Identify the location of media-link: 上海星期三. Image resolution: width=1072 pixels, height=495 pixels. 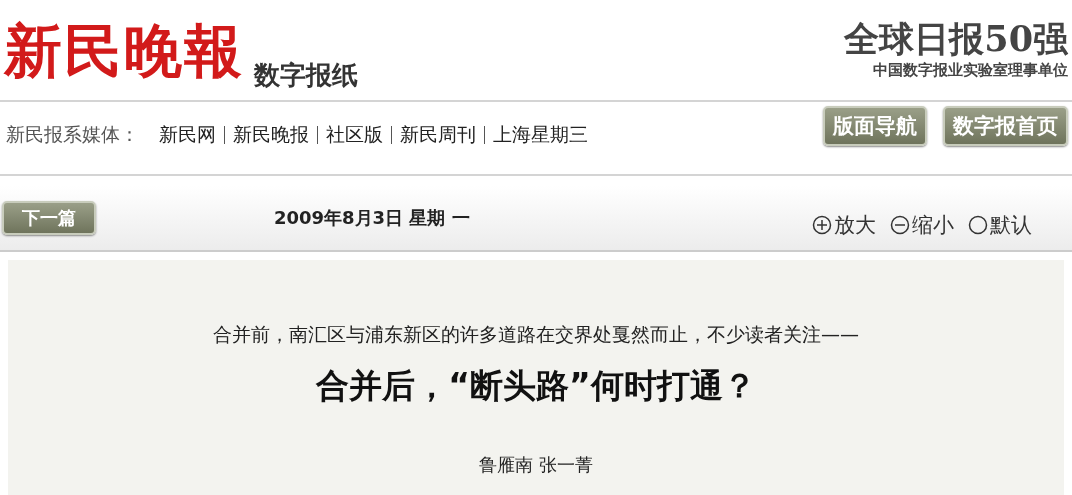
(540, 135).